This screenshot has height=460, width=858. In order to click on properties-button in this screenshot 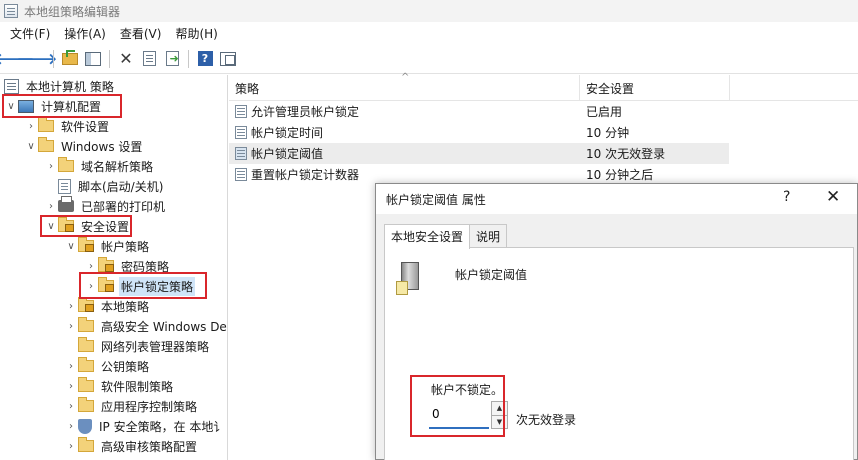, I will do `click(149, 59)`.